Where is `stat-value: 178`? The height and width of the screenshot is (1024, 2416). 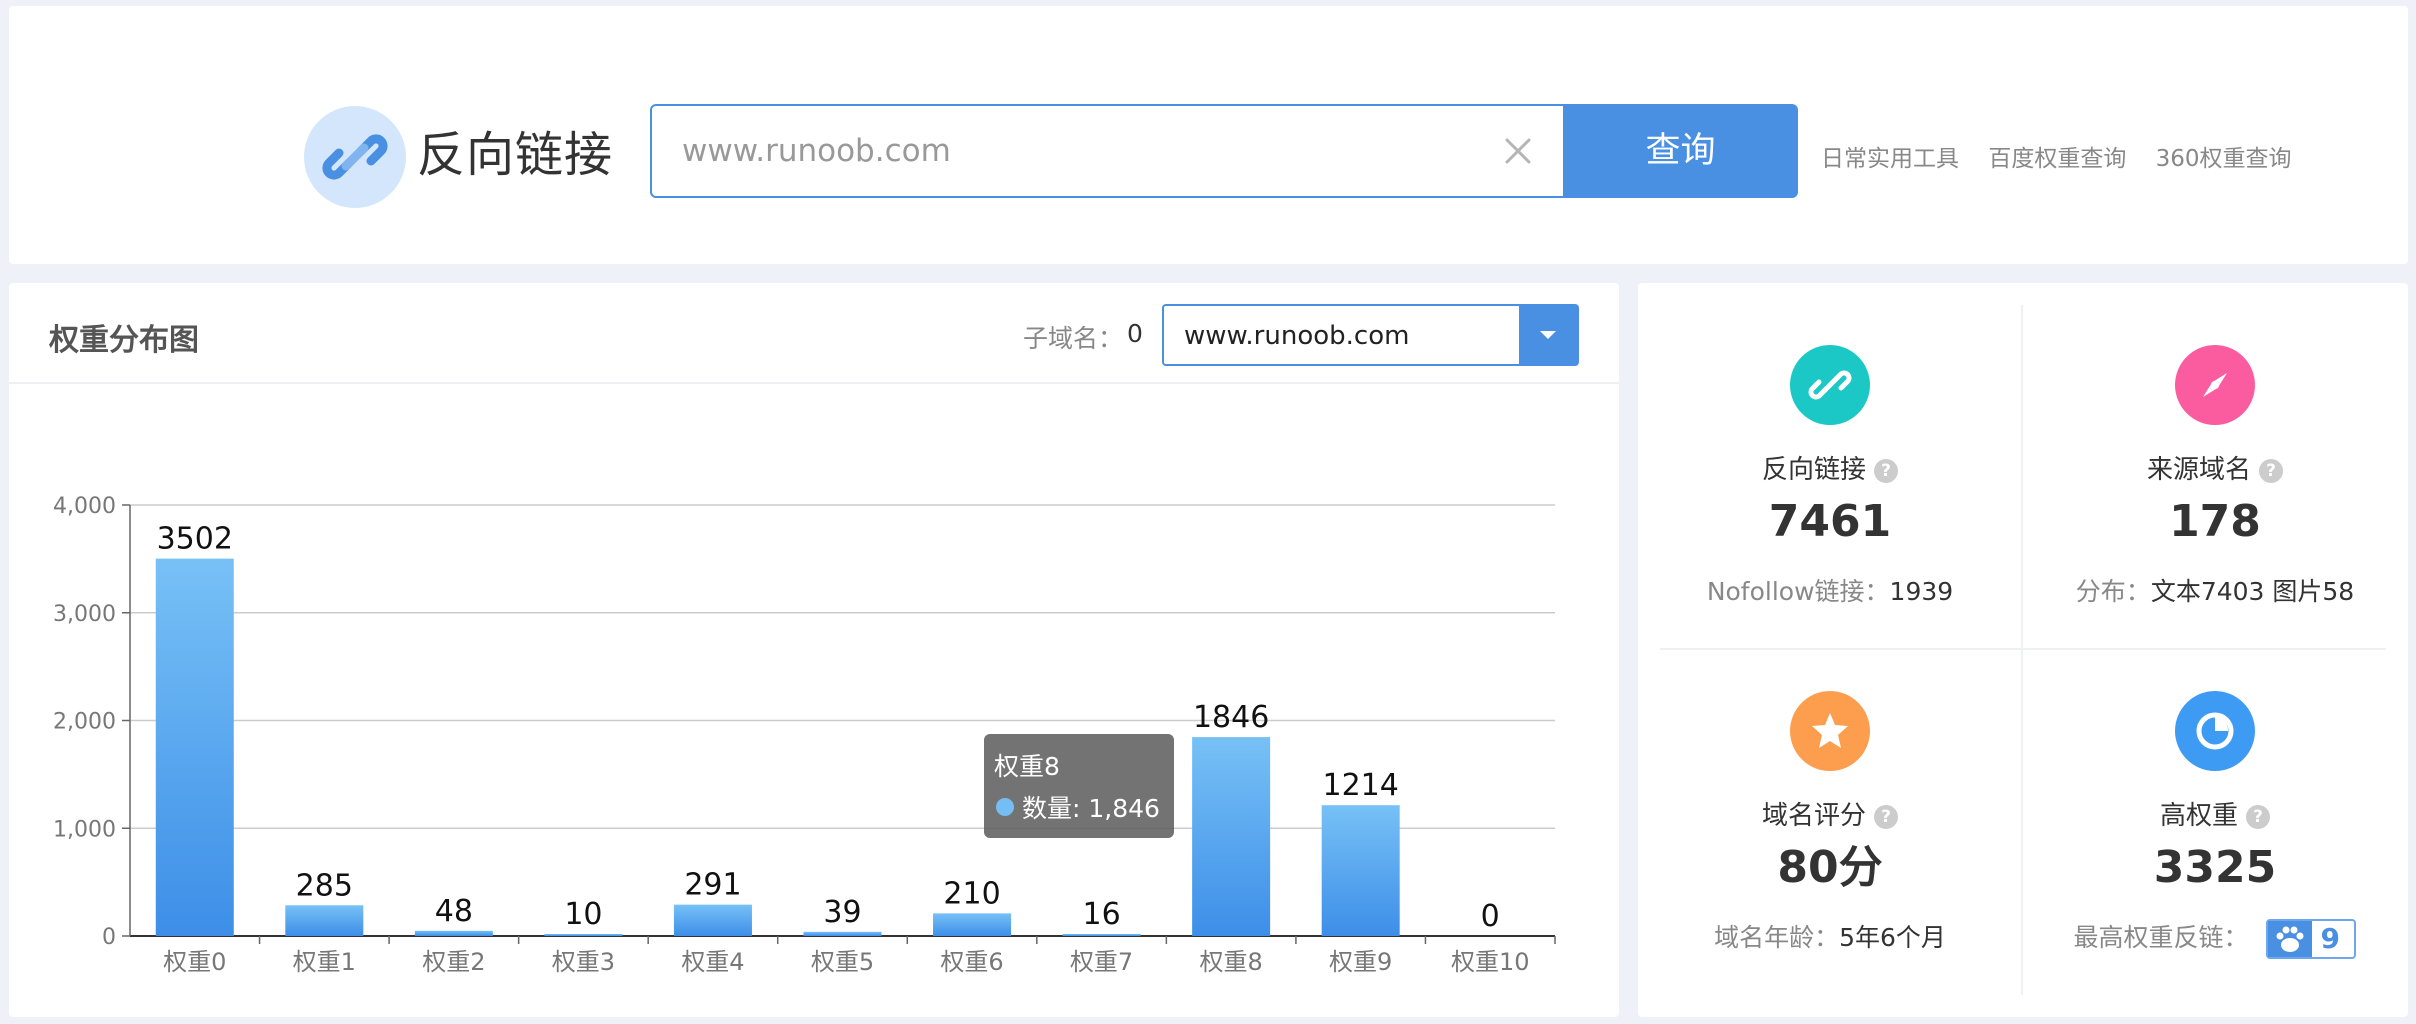
stat-value: 178 is located at coordinates (2215, 521).